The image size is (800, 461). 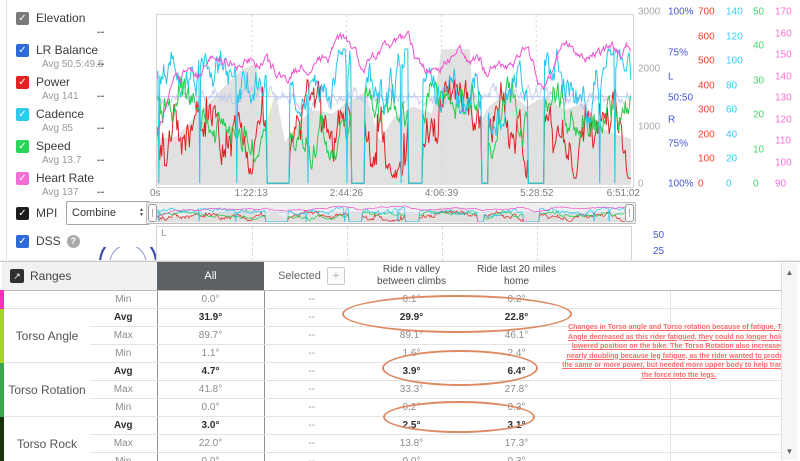 I want to click on table-cell: 22.8°, so click(x=516, y=317).